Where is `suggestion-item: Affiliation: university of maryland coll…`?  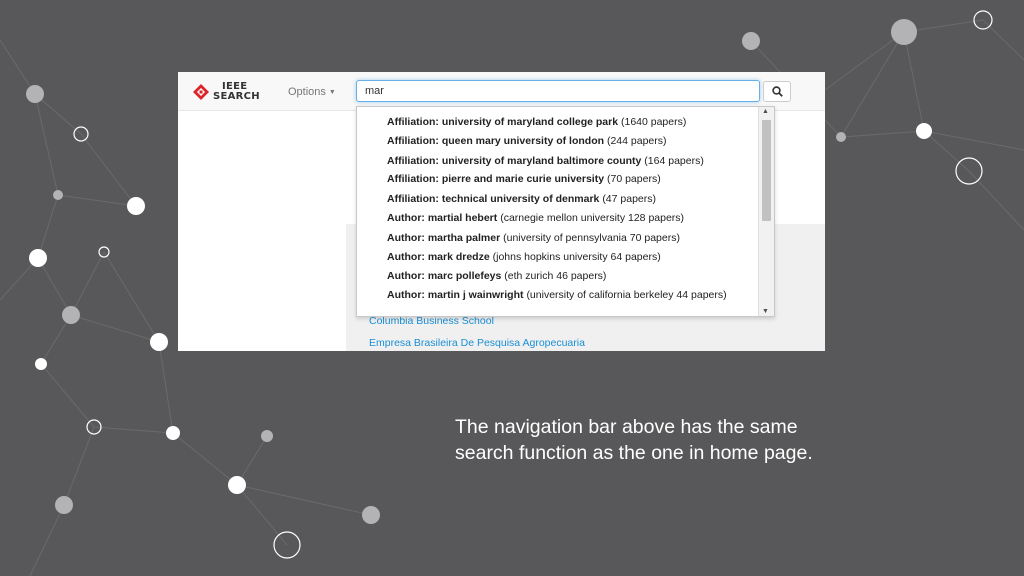 suggestion-item: Affiliation: university of maryland coll… is located at coordinates (562, 122).